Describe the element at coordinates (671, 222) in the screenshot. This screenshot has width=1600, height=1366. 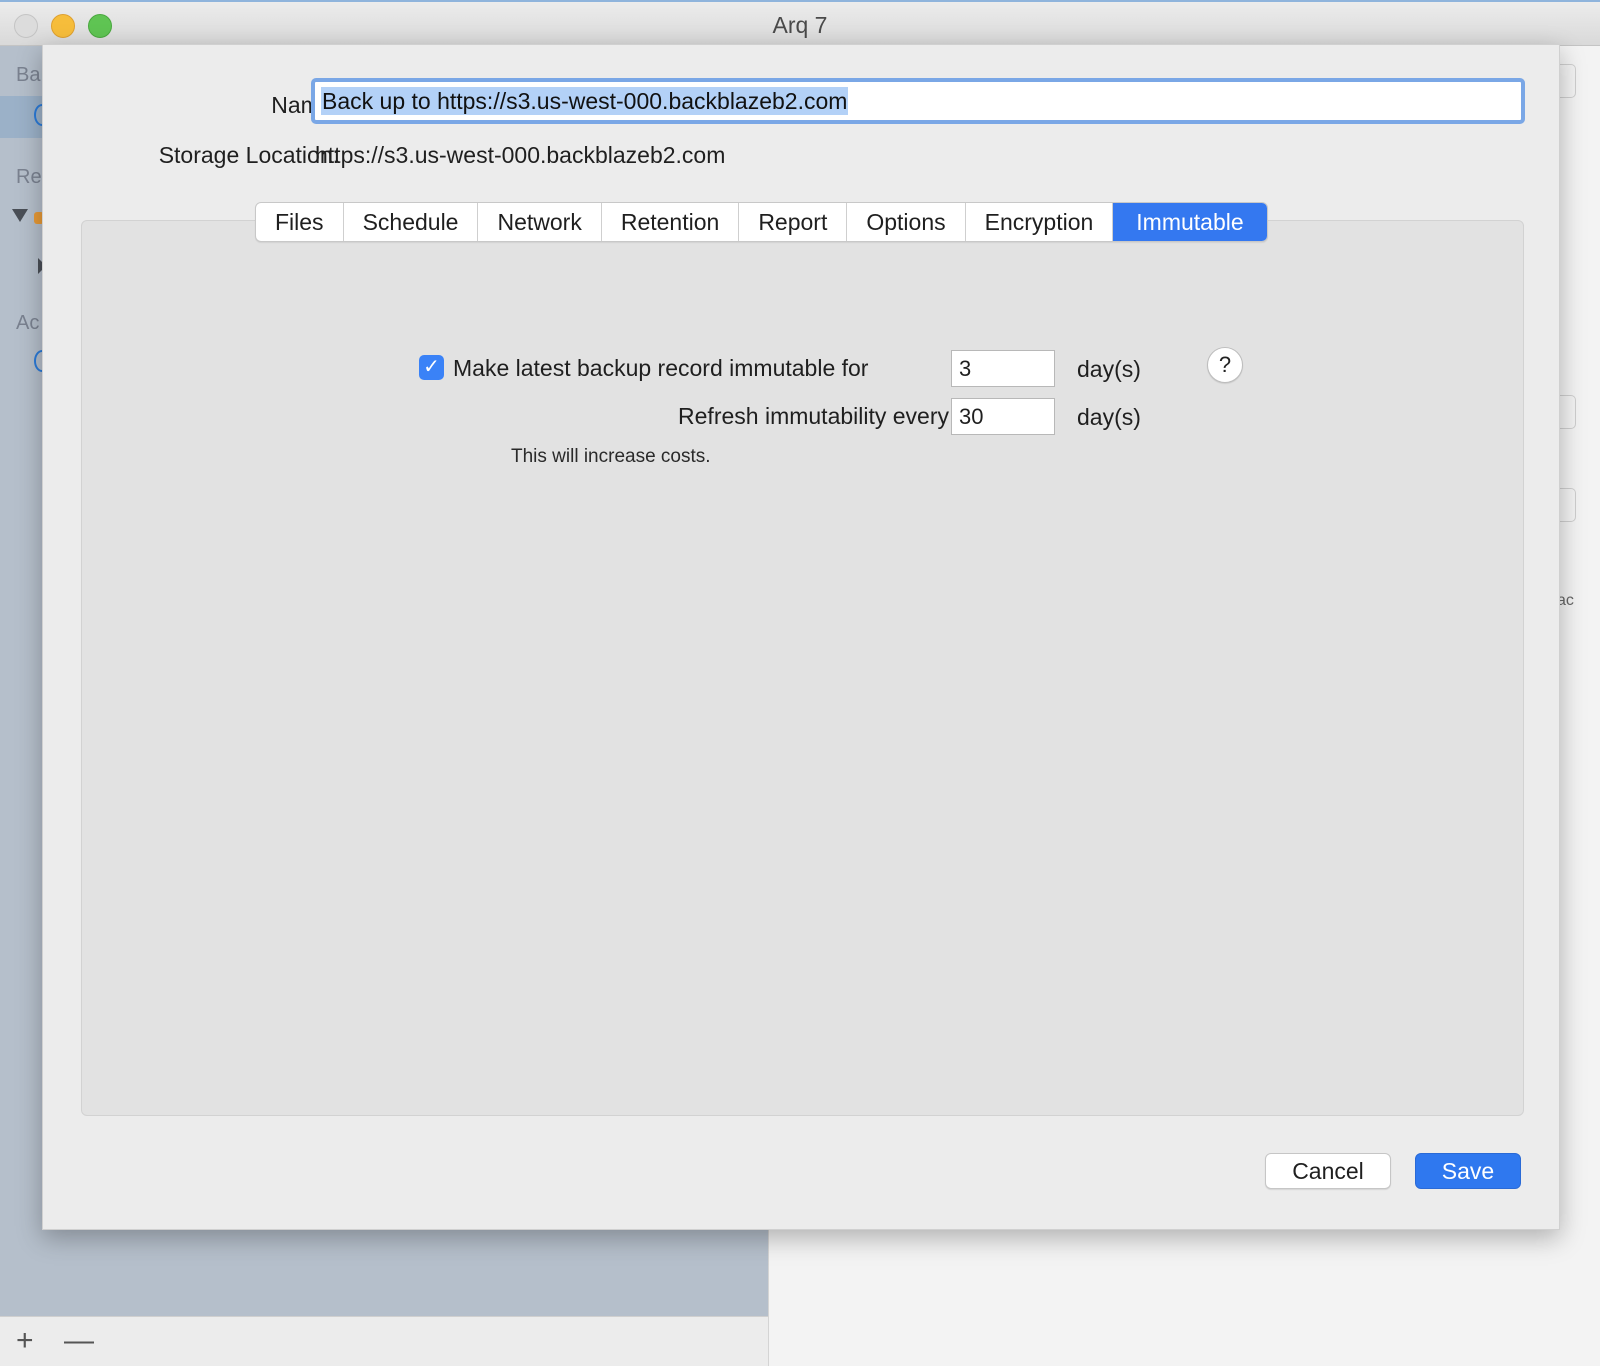
I see `tab-retention: Retention` at that location.